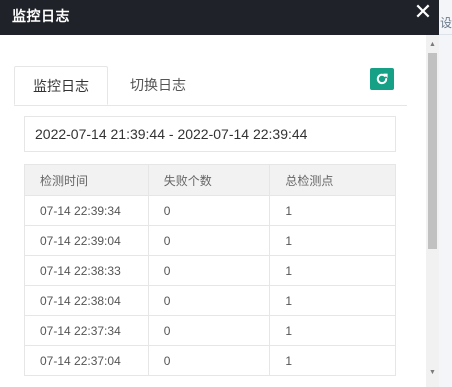  Describe the element at coordinates (86, 300) in the screenshot. I see `cell-check-time: 07-14 22:38:04` at that location.